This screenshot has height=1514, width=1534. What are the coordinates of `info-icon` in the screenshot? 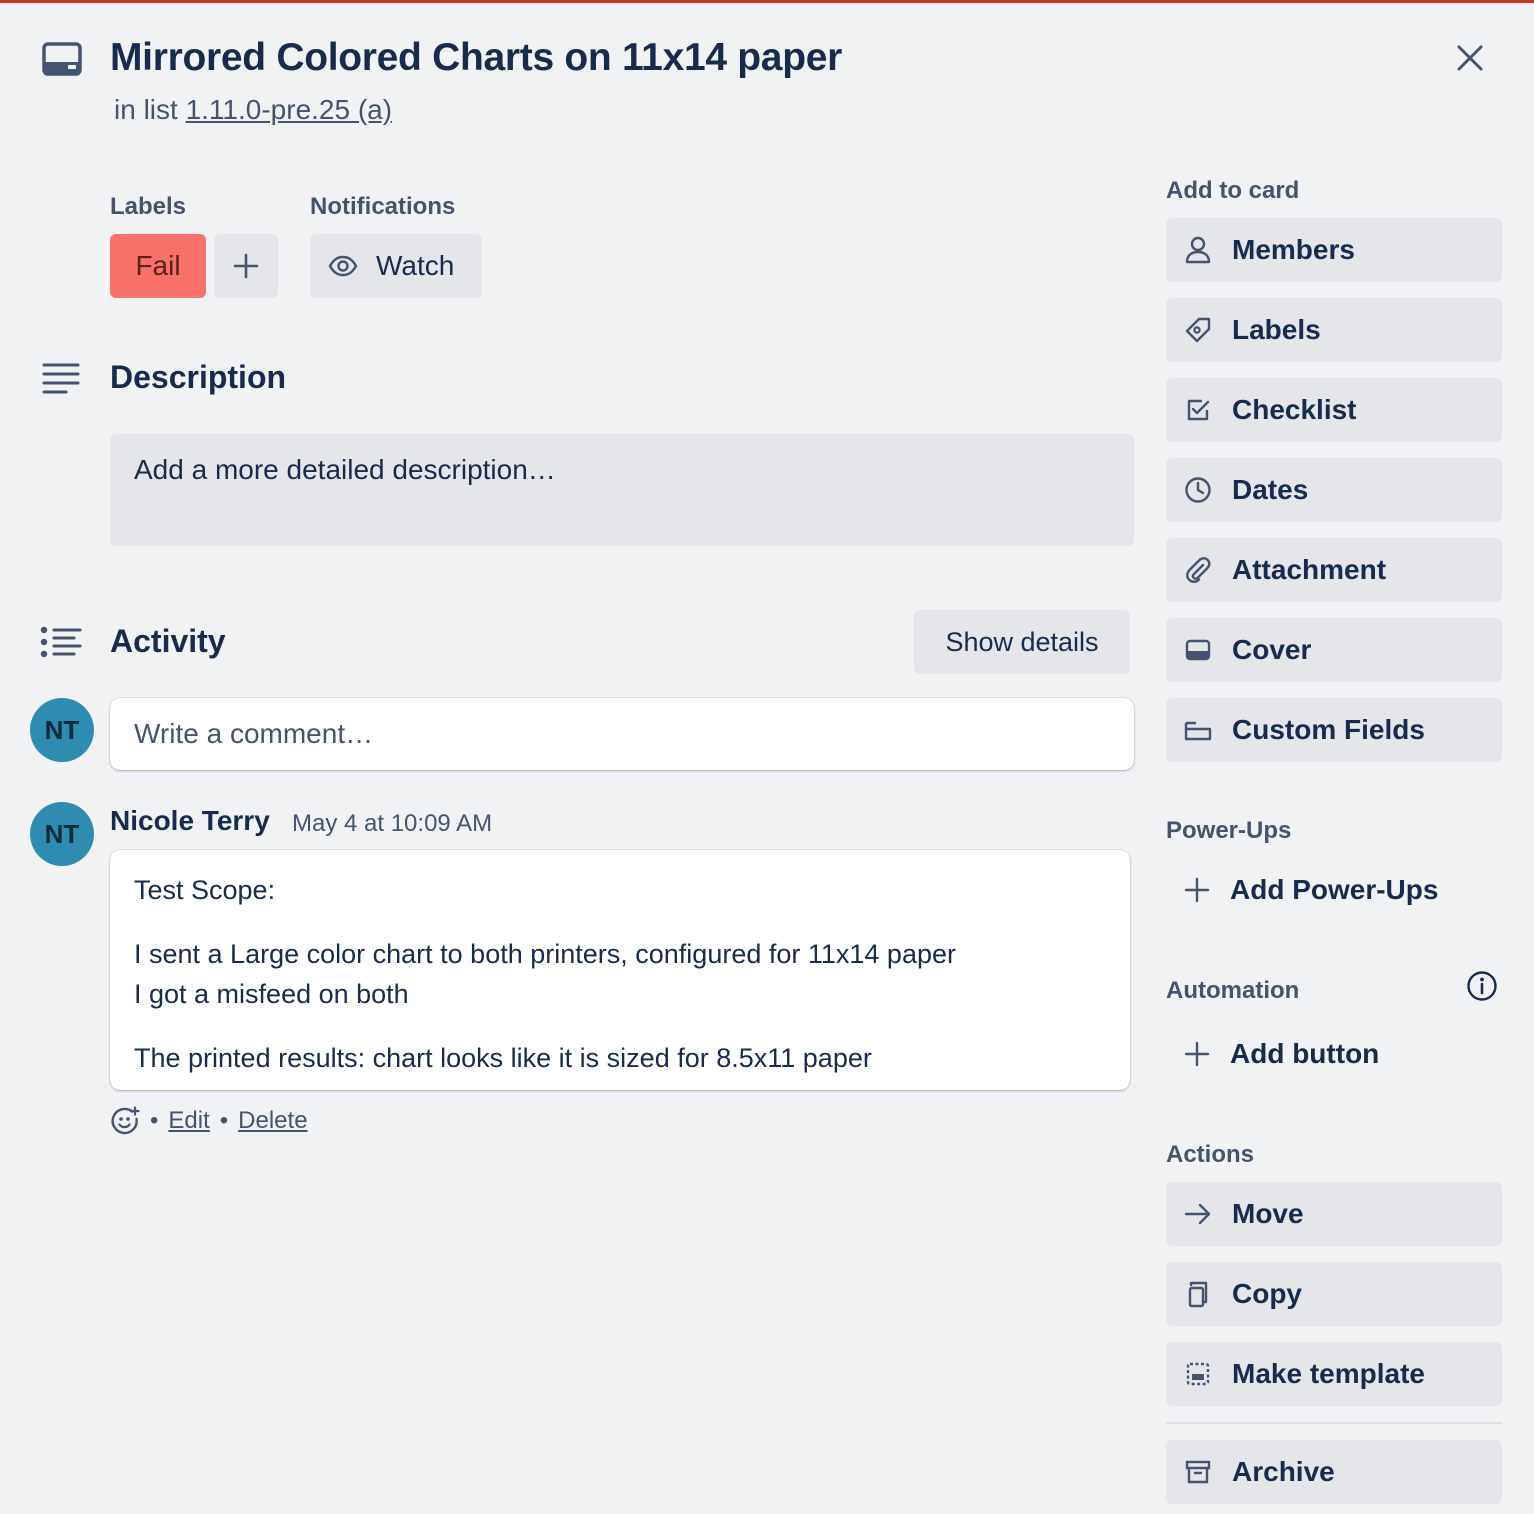 It's located at (1482, 986).